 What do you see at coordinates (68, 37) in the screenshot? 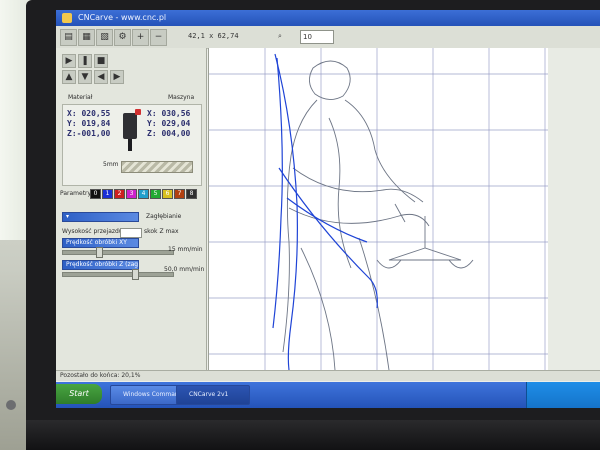
I see `open-file-button: ▤` at bounding box center [68, 37].